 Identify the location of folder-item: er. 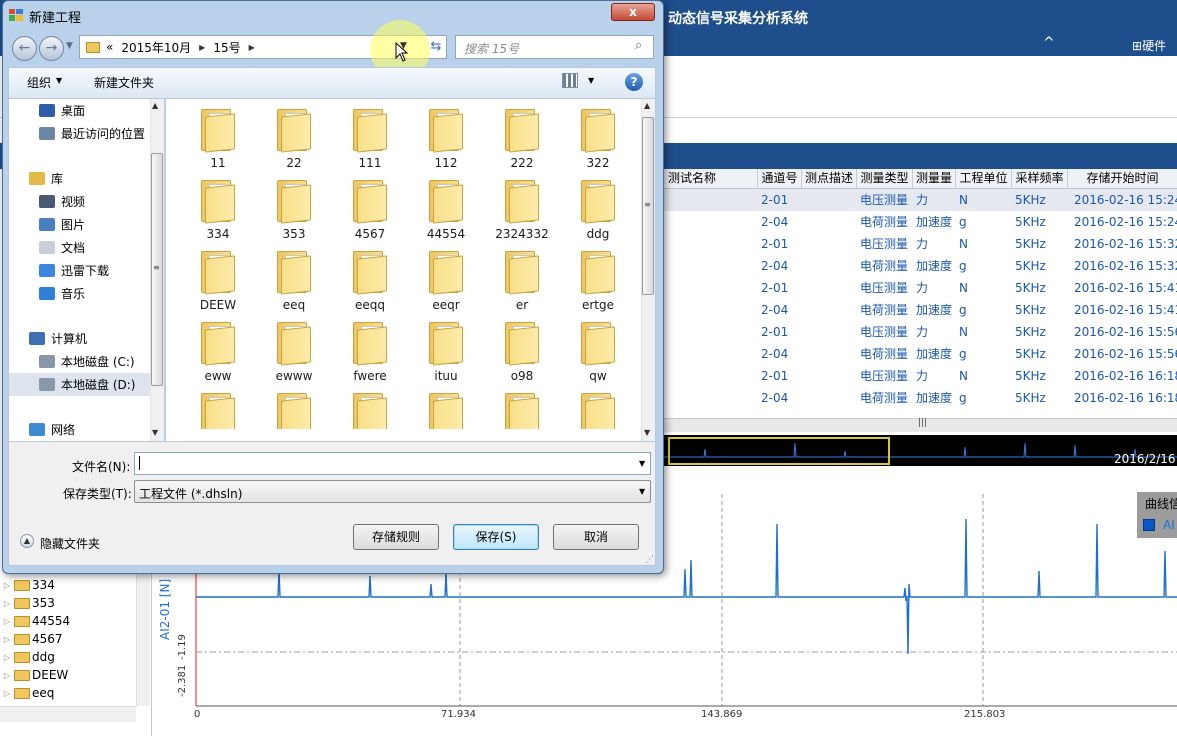
(522, 276).